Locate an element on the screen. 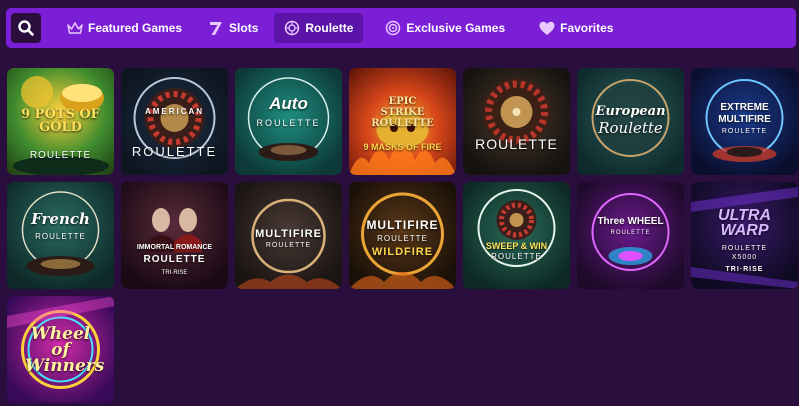 The image size is (799, 406). tab-label: Roulette is located at coordinates (329, 28).